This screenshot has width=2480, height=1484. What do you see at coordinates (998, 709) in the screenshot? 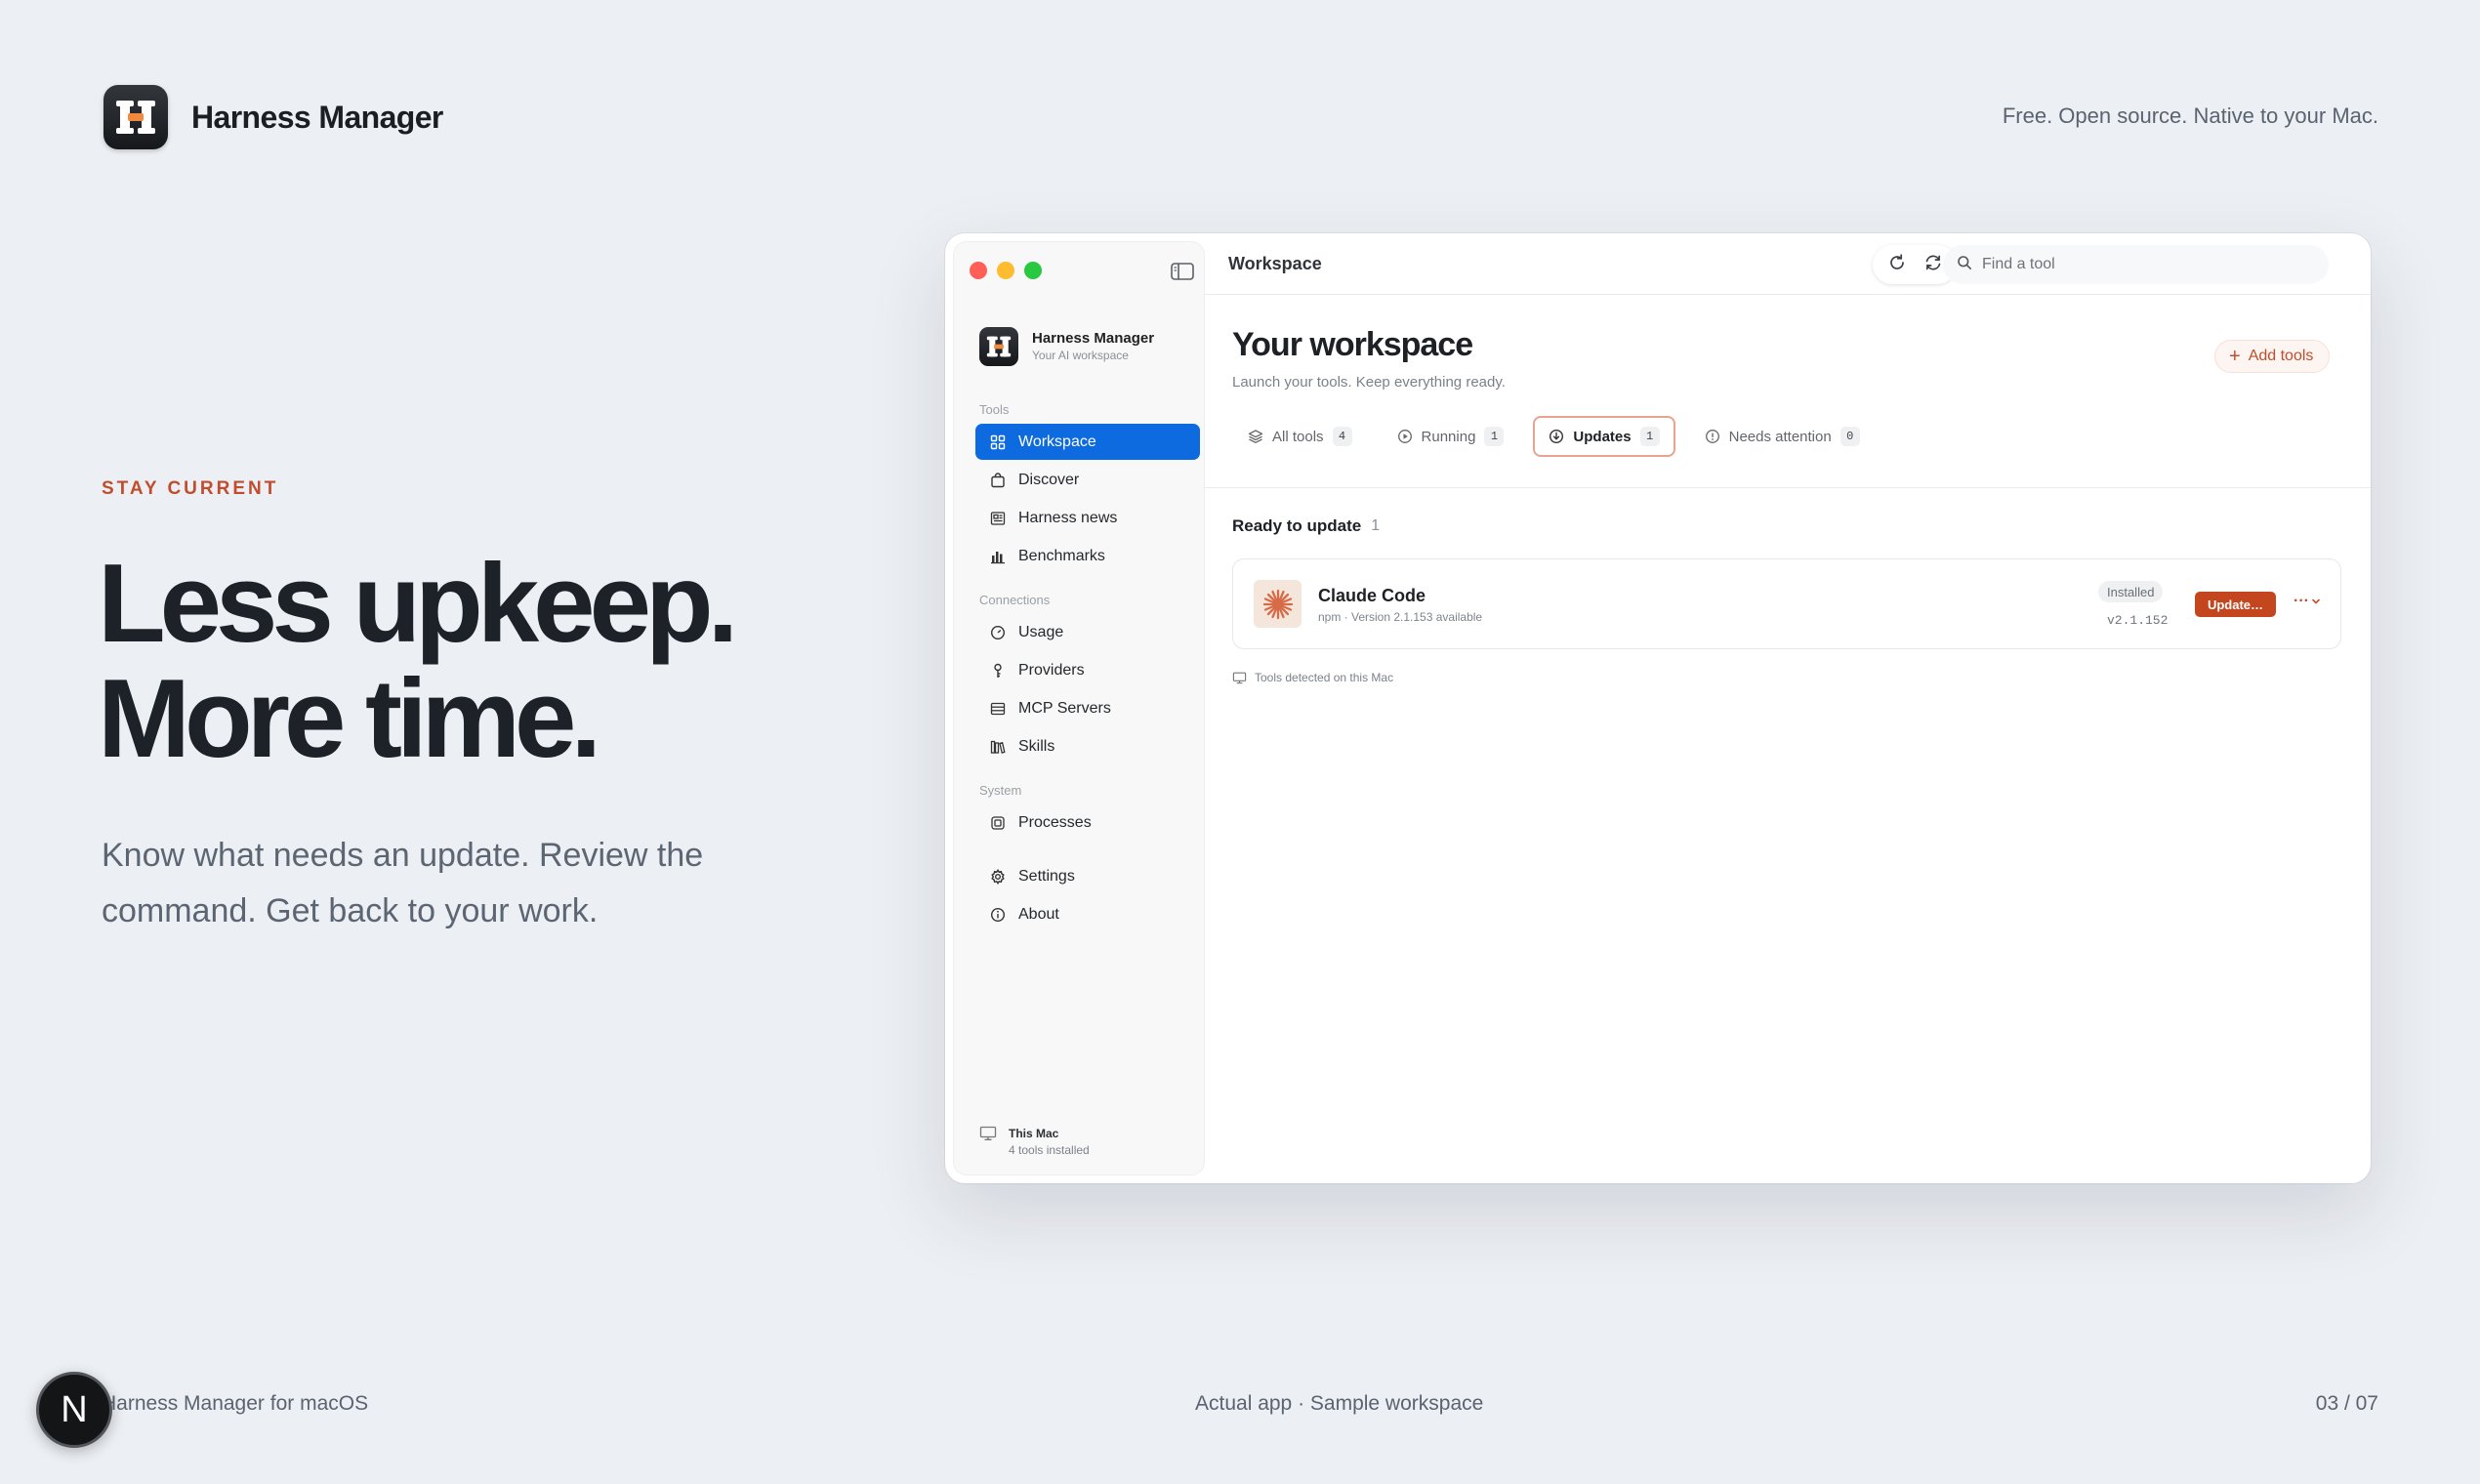
I see `server-icon` at bounding box center [998, 709].